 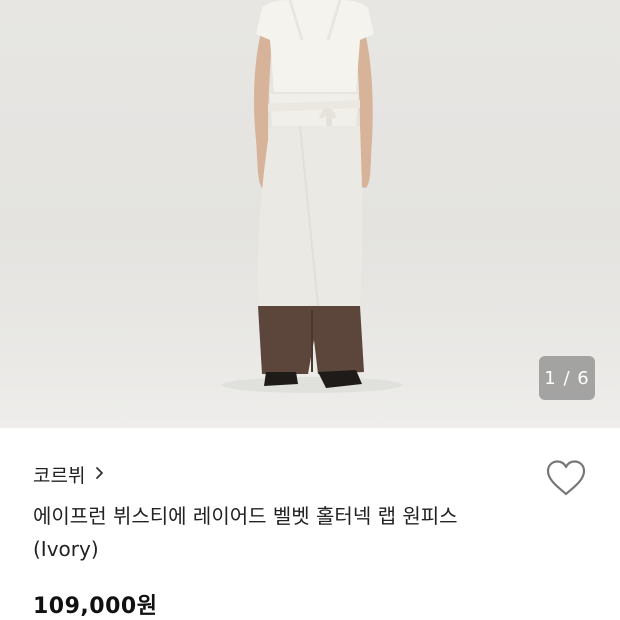 What do you see at coordinates (567, 378) in the screenshot?
I see `image-counter: 1 / 6` at bounding box center [567, 378].